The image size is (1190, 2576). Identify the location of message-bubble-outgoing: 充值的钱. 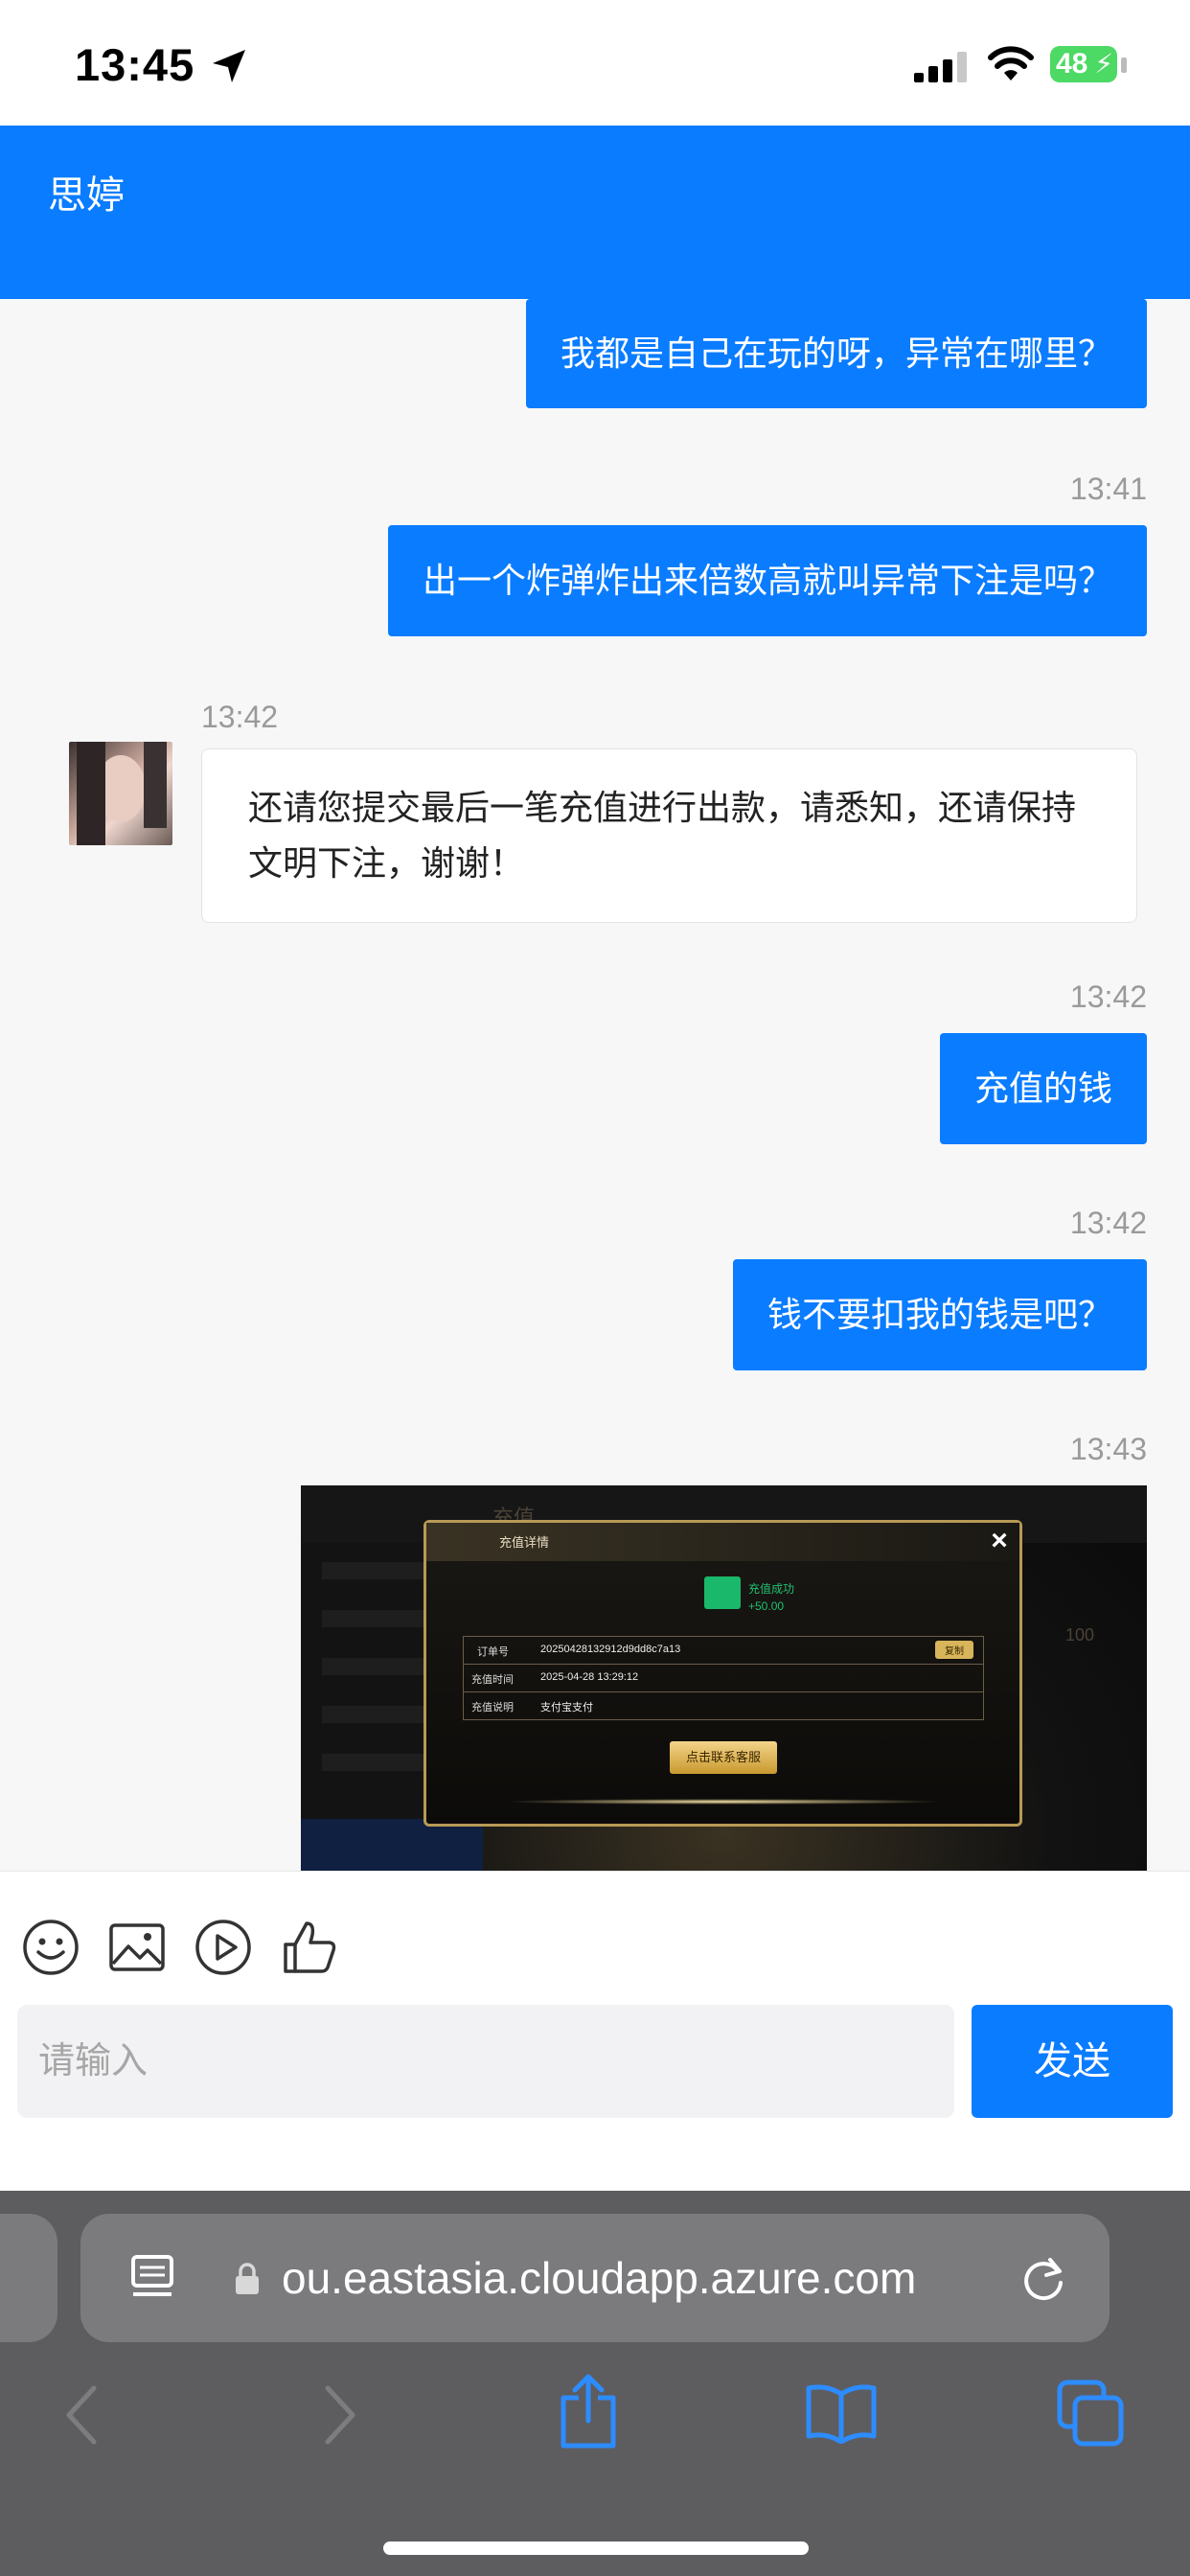
(1043, 1088).